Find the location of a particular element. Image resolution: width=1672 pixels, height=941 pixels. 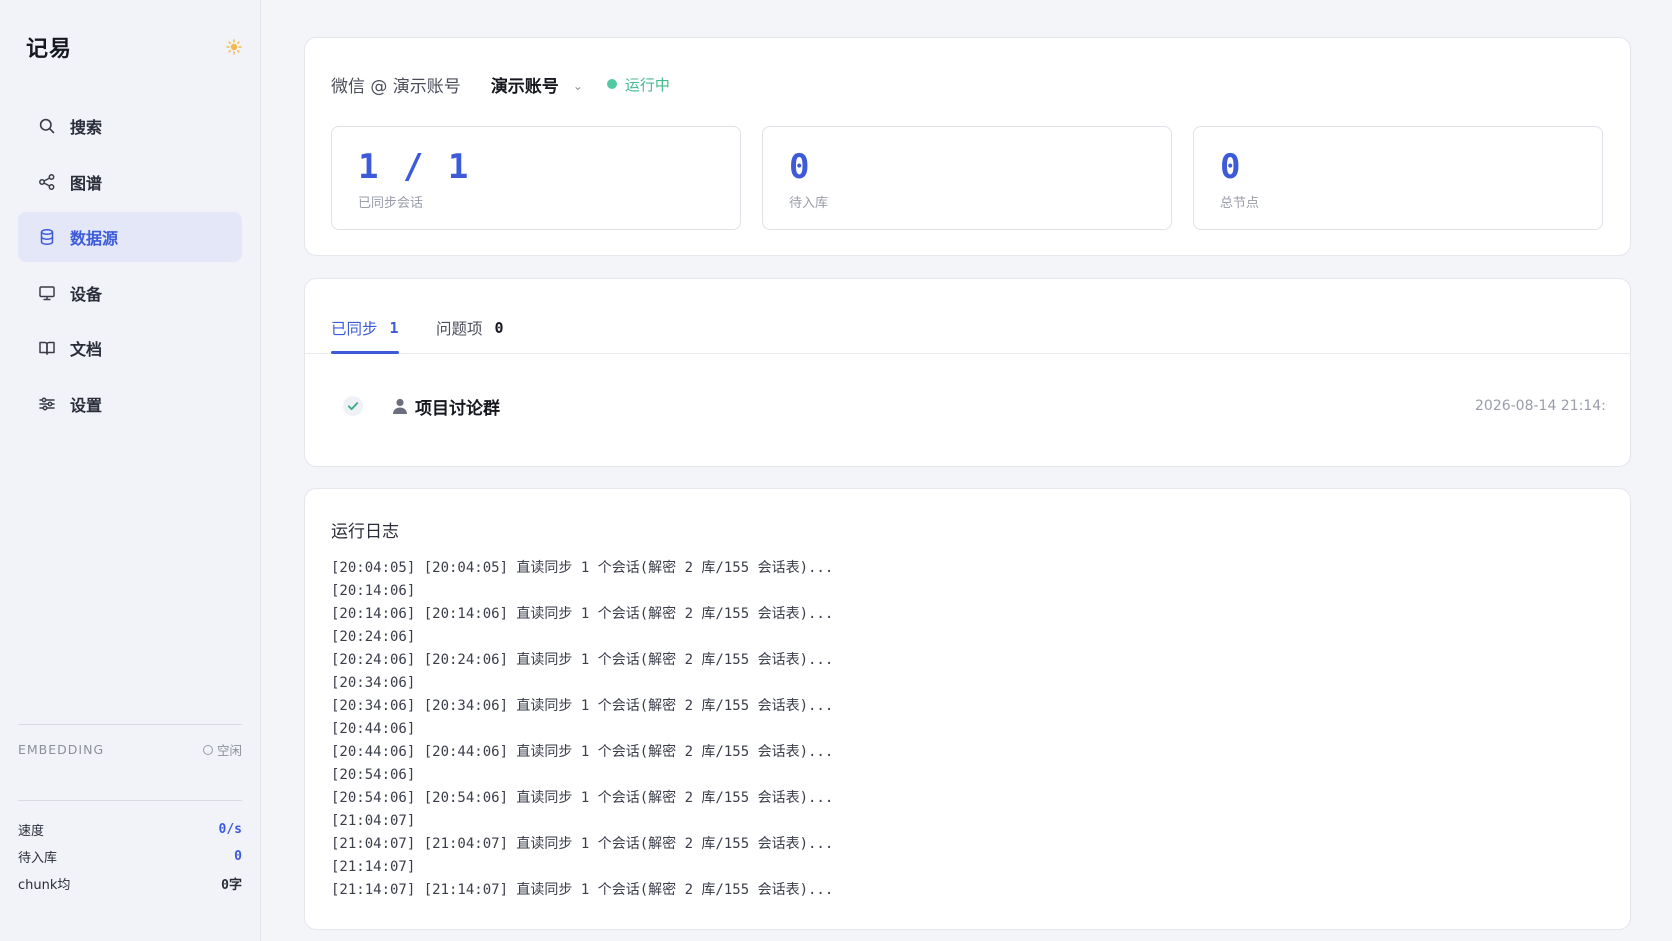

log-line: [20:34:06] is located at coordinates (373, 683).